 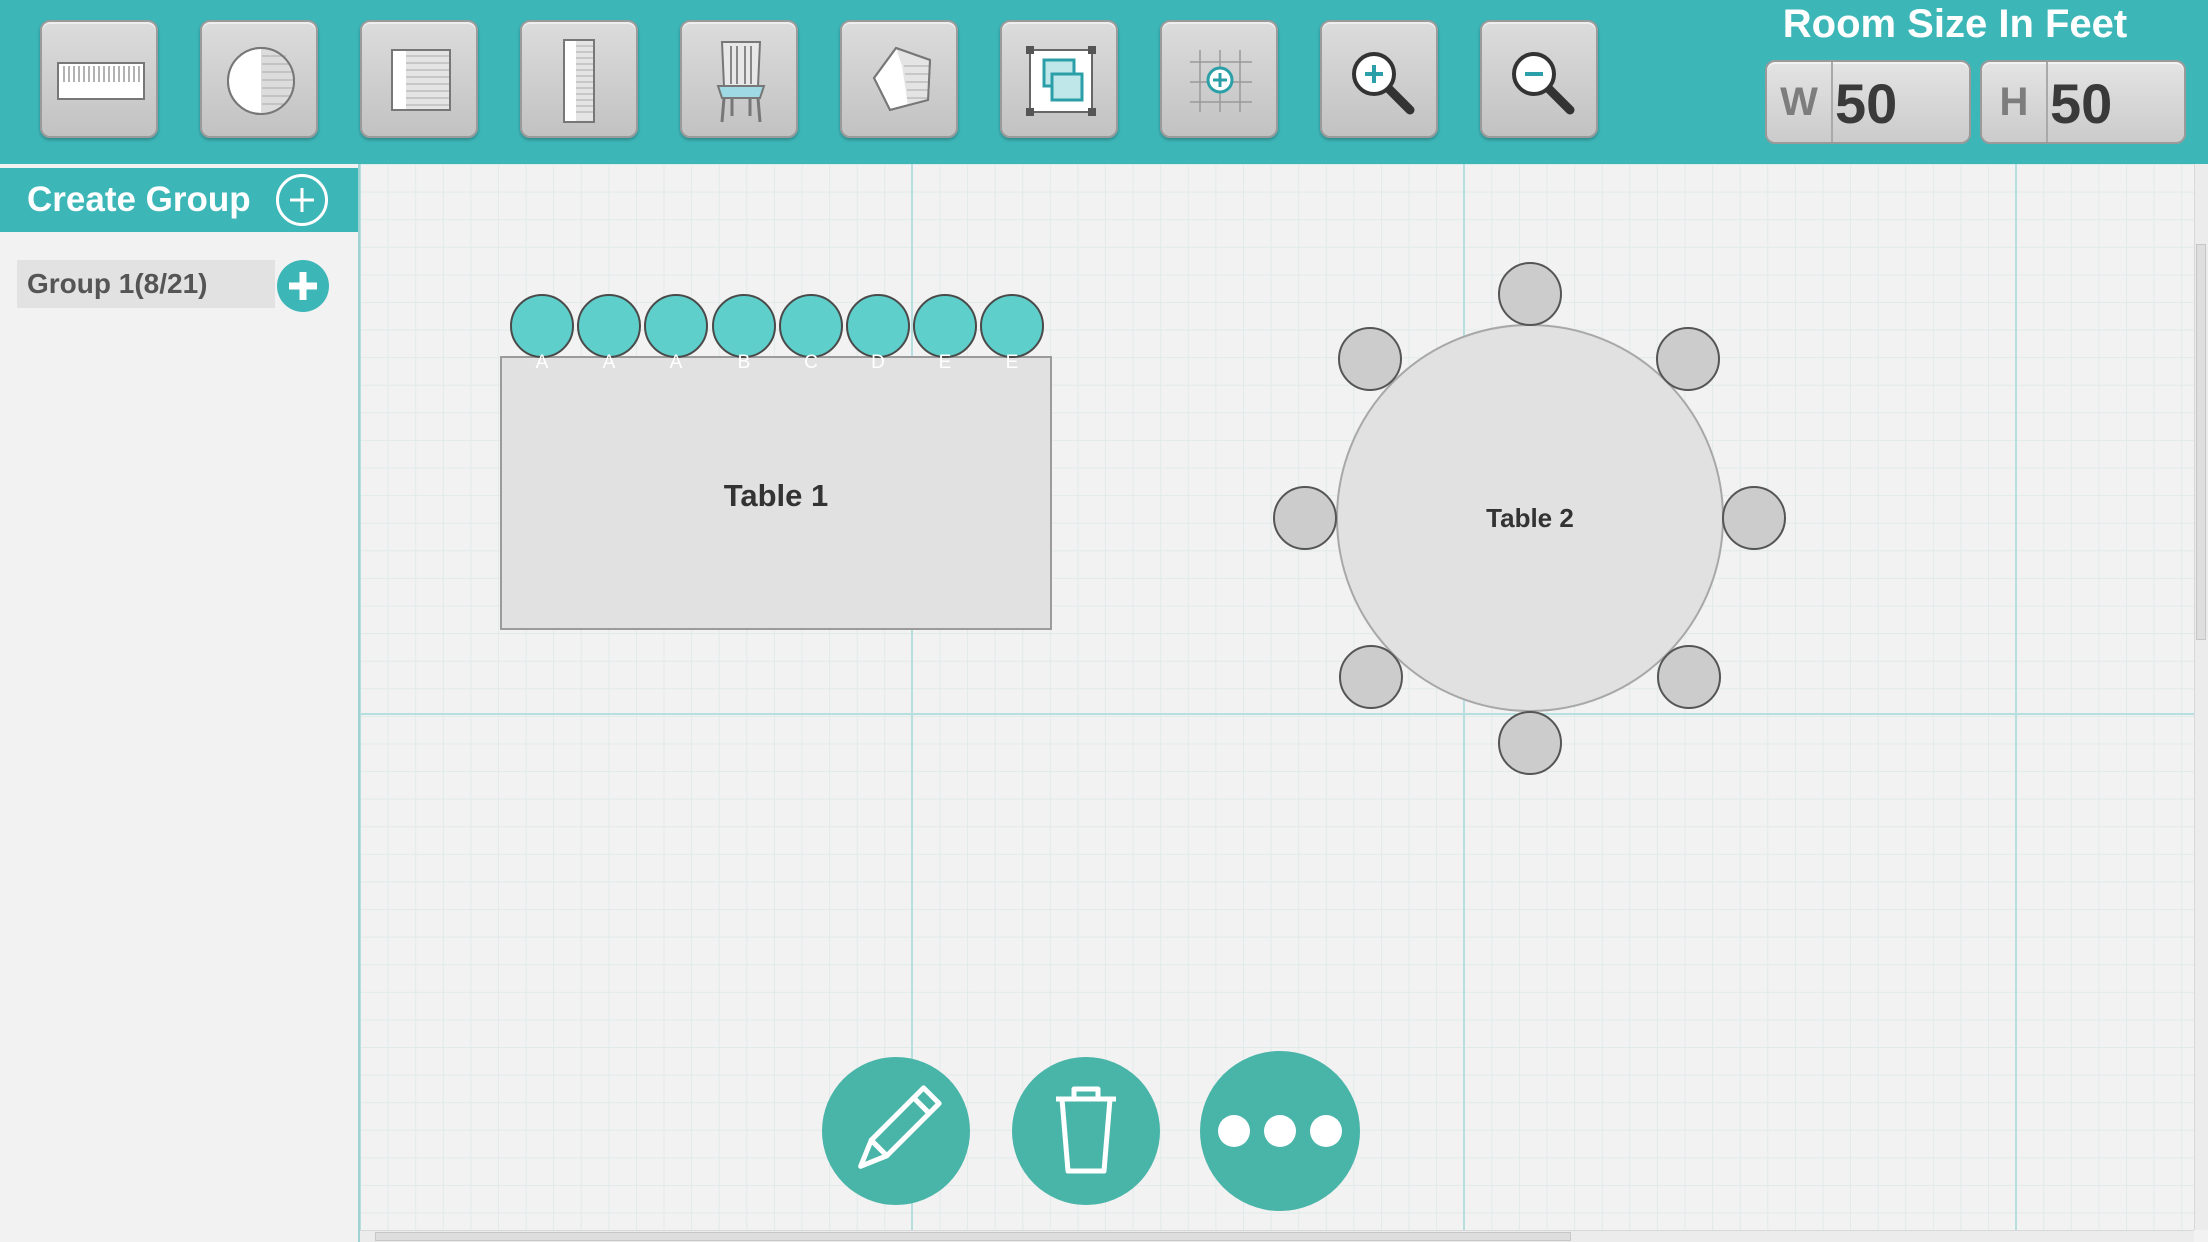 I want to click on zoom-out-icon, so click(x=1543, y=83).